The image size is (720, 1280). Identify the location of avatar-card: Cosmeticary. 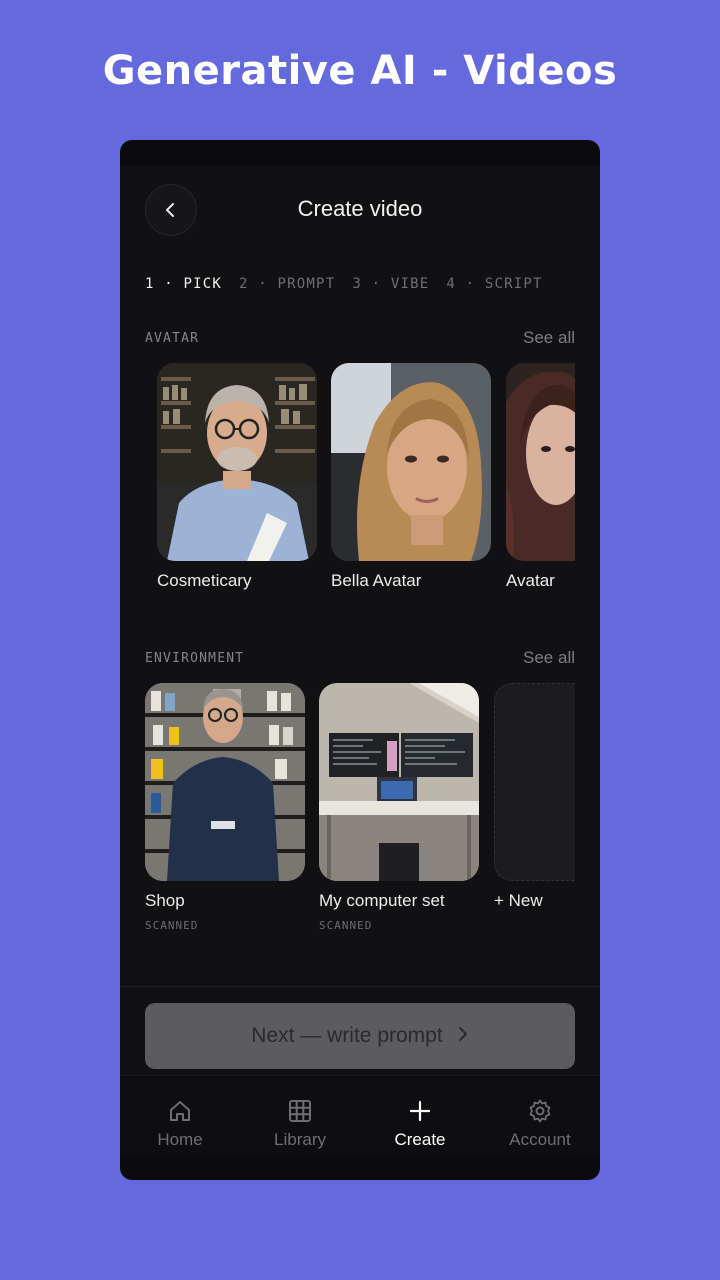
(237, 477).